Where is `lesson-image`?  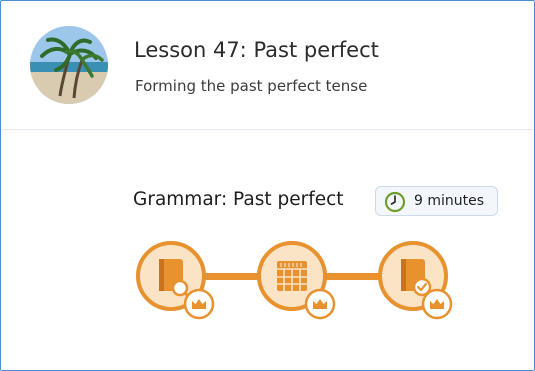 lesson-image is located at coordinates (69, 65).